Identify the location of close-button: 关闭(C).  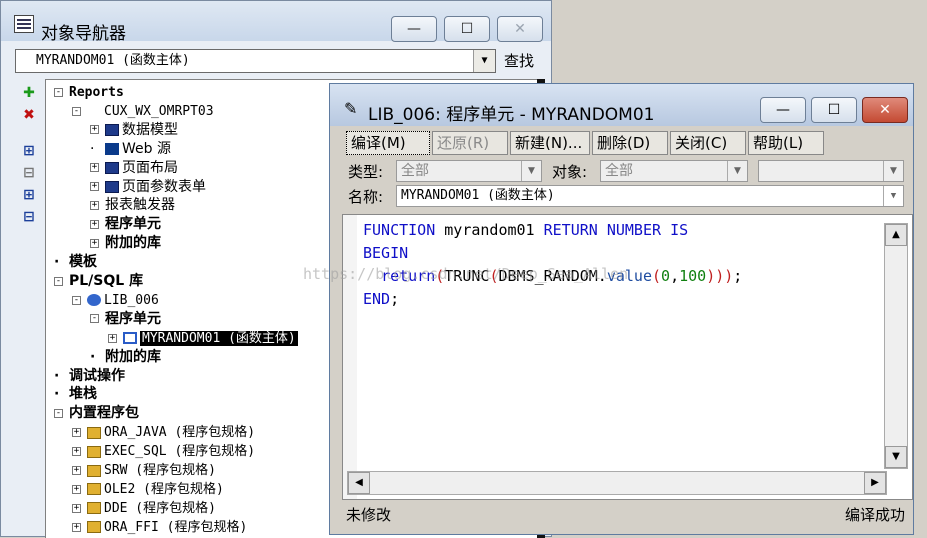
(708, 143).